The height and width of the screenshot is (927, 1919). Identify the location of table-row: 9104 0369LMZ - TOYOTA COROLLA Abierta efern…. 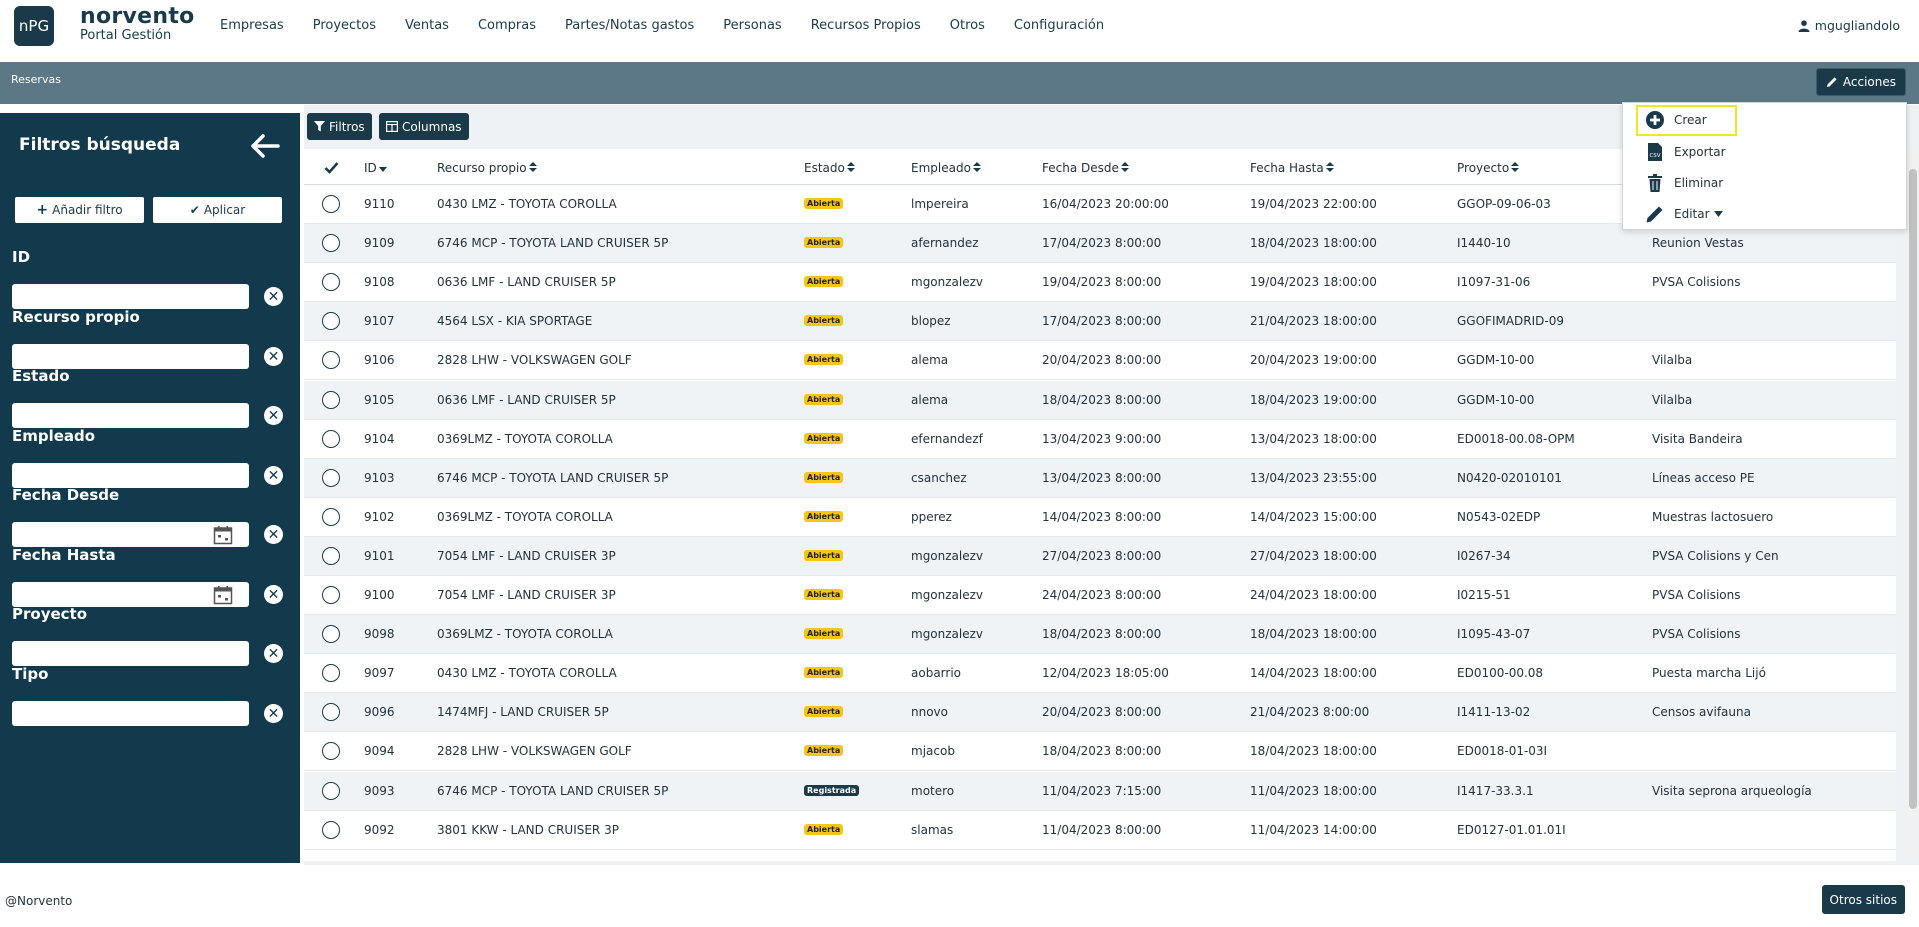
(1100, 439).